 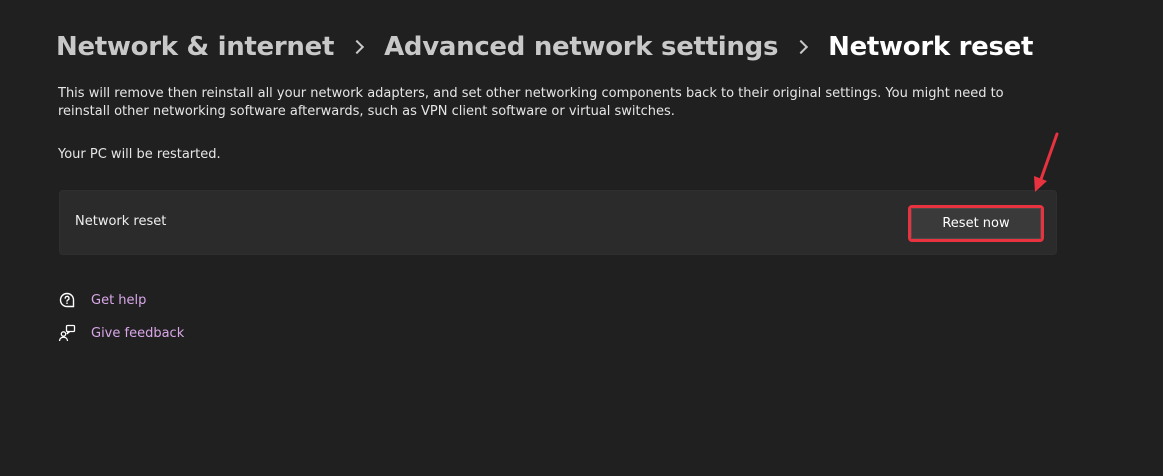 What do you see at coordinates (139, 154) in the screenshot?
I see `restart-note: Your PC will be restarted.` at bounding box center [139, 154].